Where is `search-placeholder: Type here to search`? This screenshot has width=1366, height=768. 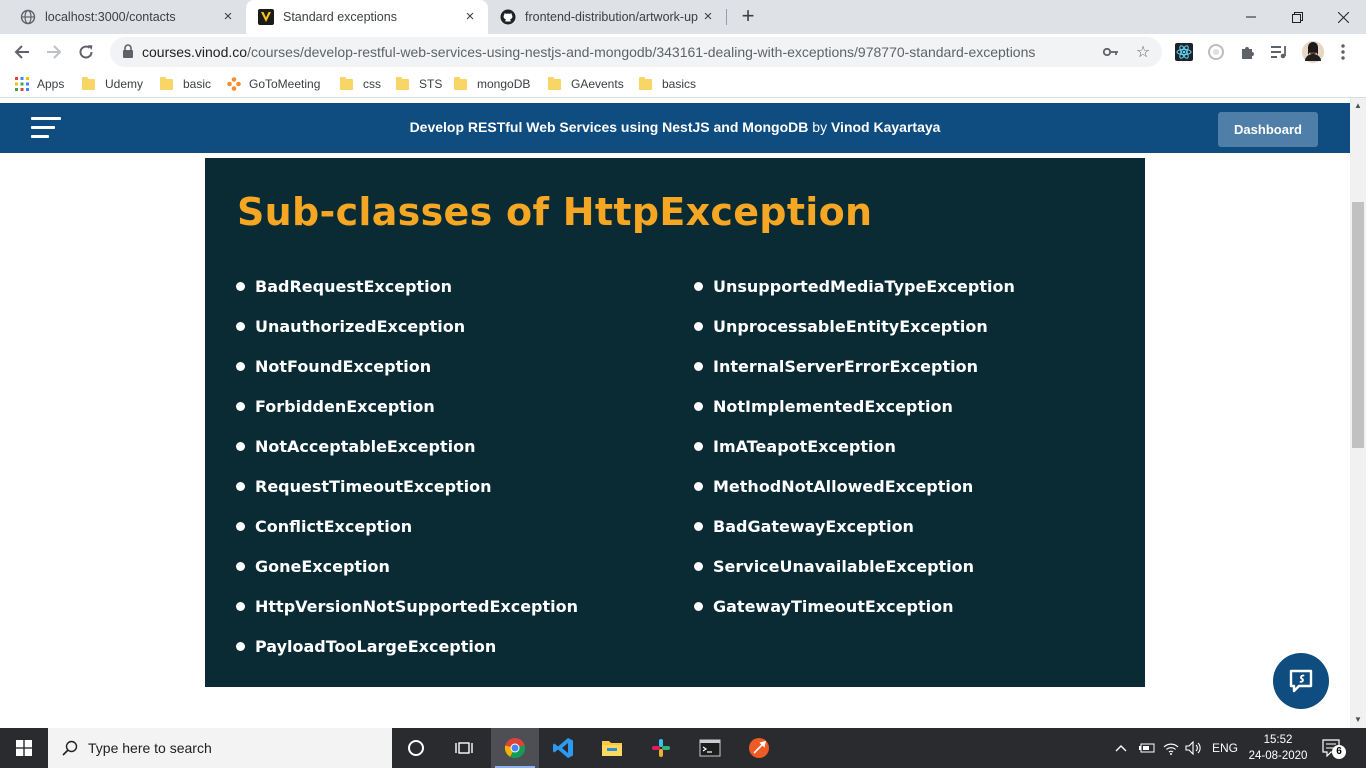
search-placeholder: Type here to search is located at coordinates (150, 748).